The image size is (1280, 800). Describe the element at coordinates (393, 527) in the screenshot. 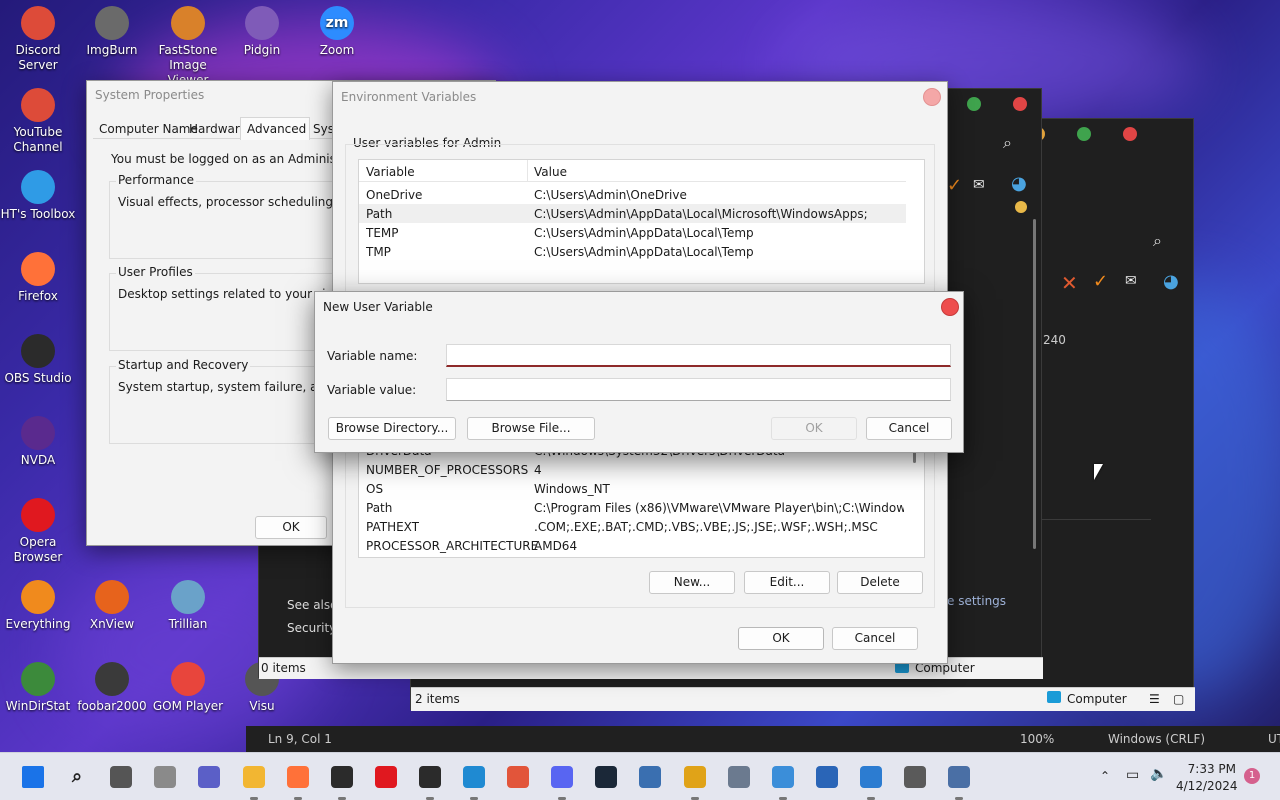

I see `var-name: PATHEXT` at that location.